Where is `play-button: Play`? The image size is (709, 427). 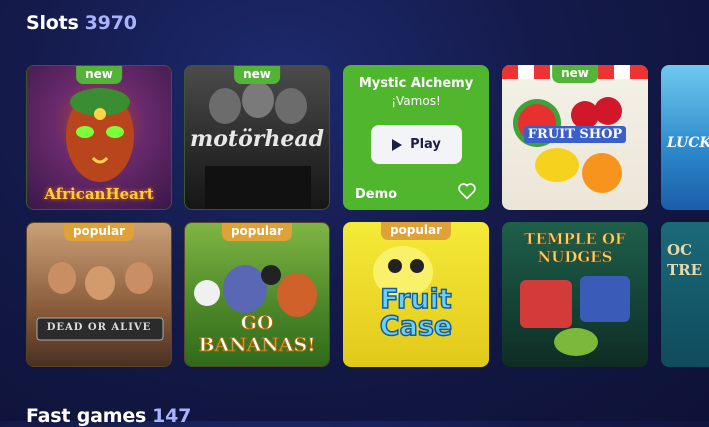 play-button: Play is located at coordinates (416, 144).